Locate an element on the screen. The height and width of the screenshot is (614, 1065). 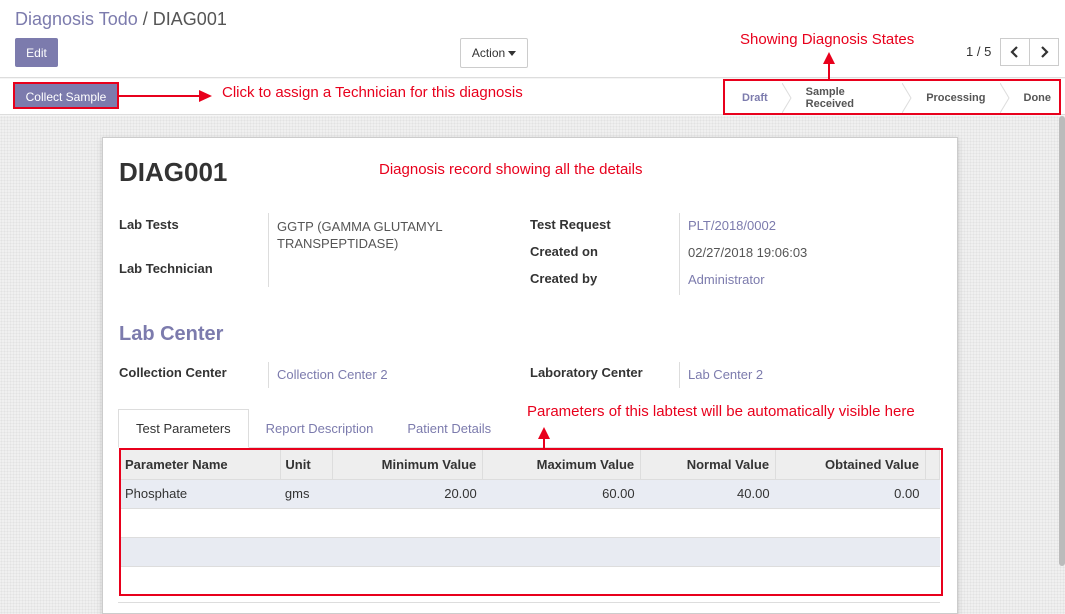
created-by-label: Created by is located at coordinates (564, 278).